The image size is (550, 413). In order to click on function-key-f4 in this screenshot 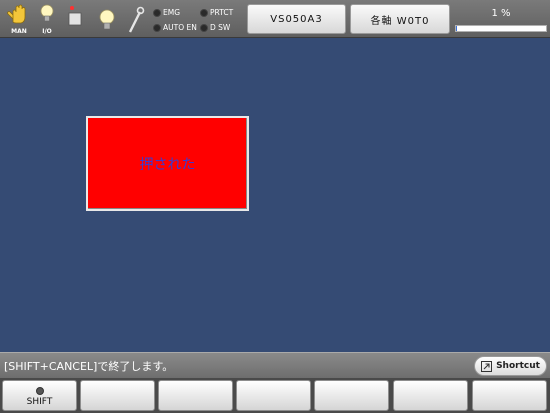, I will do `click(351, 395)`.